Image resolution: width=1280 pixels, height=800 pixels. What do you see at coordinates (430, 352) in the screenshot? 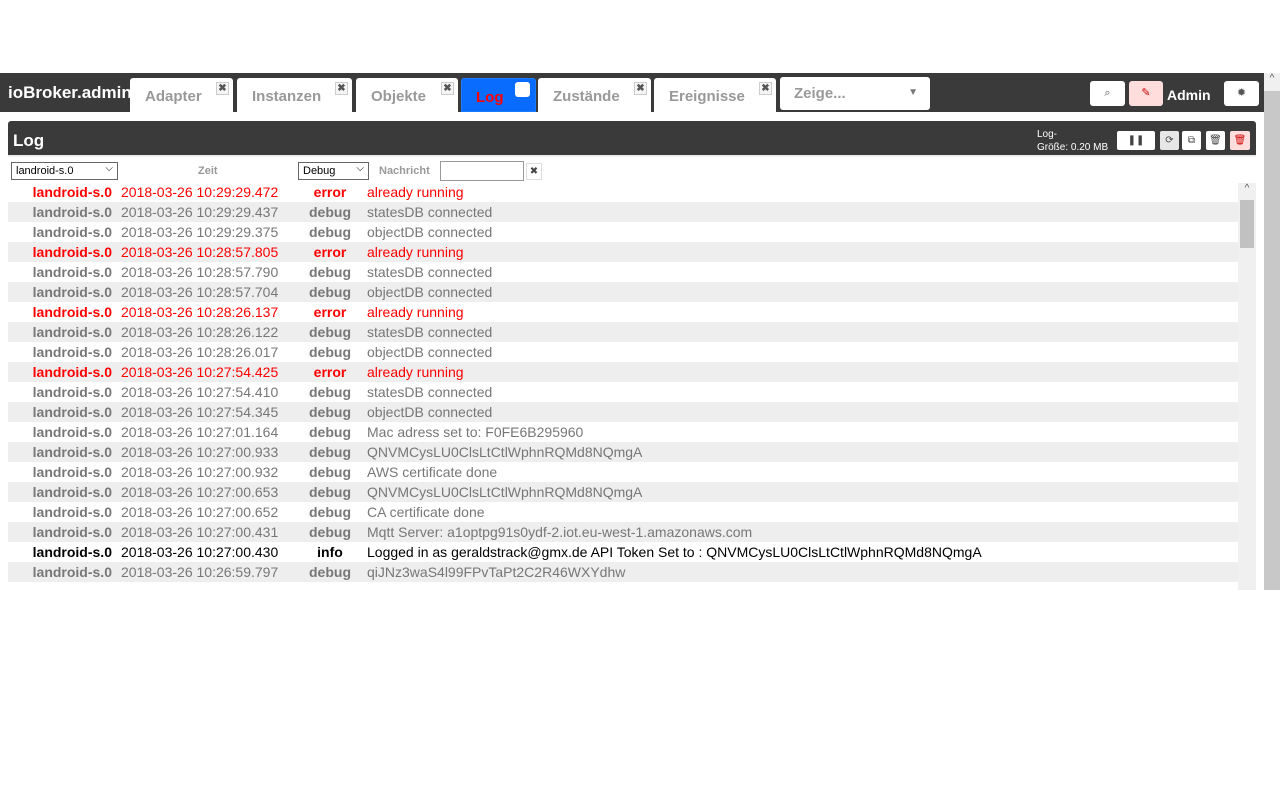
I see `log-message: objectDB connected` at bounding box center [430, 352].